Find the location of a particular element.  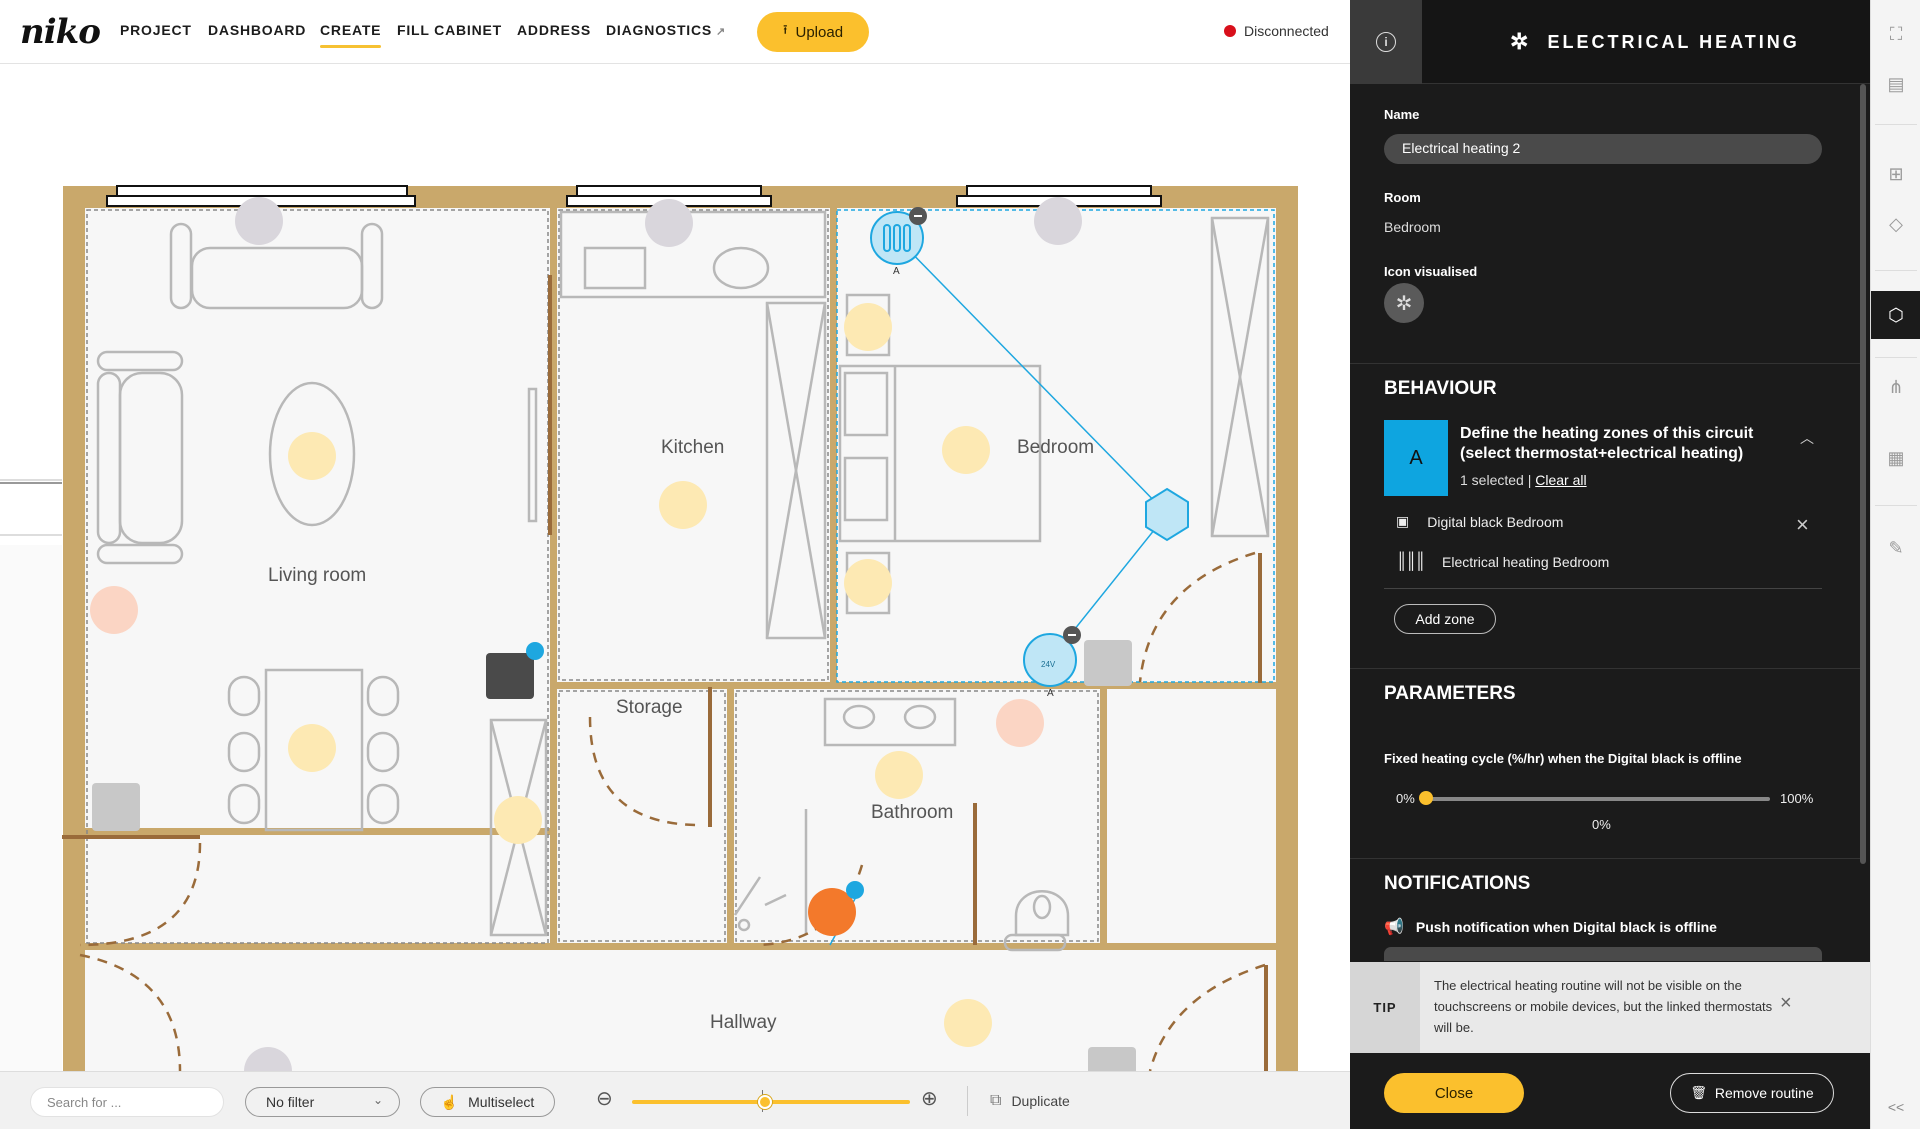

niko-logo: niko is located at coordinates (60, 32).